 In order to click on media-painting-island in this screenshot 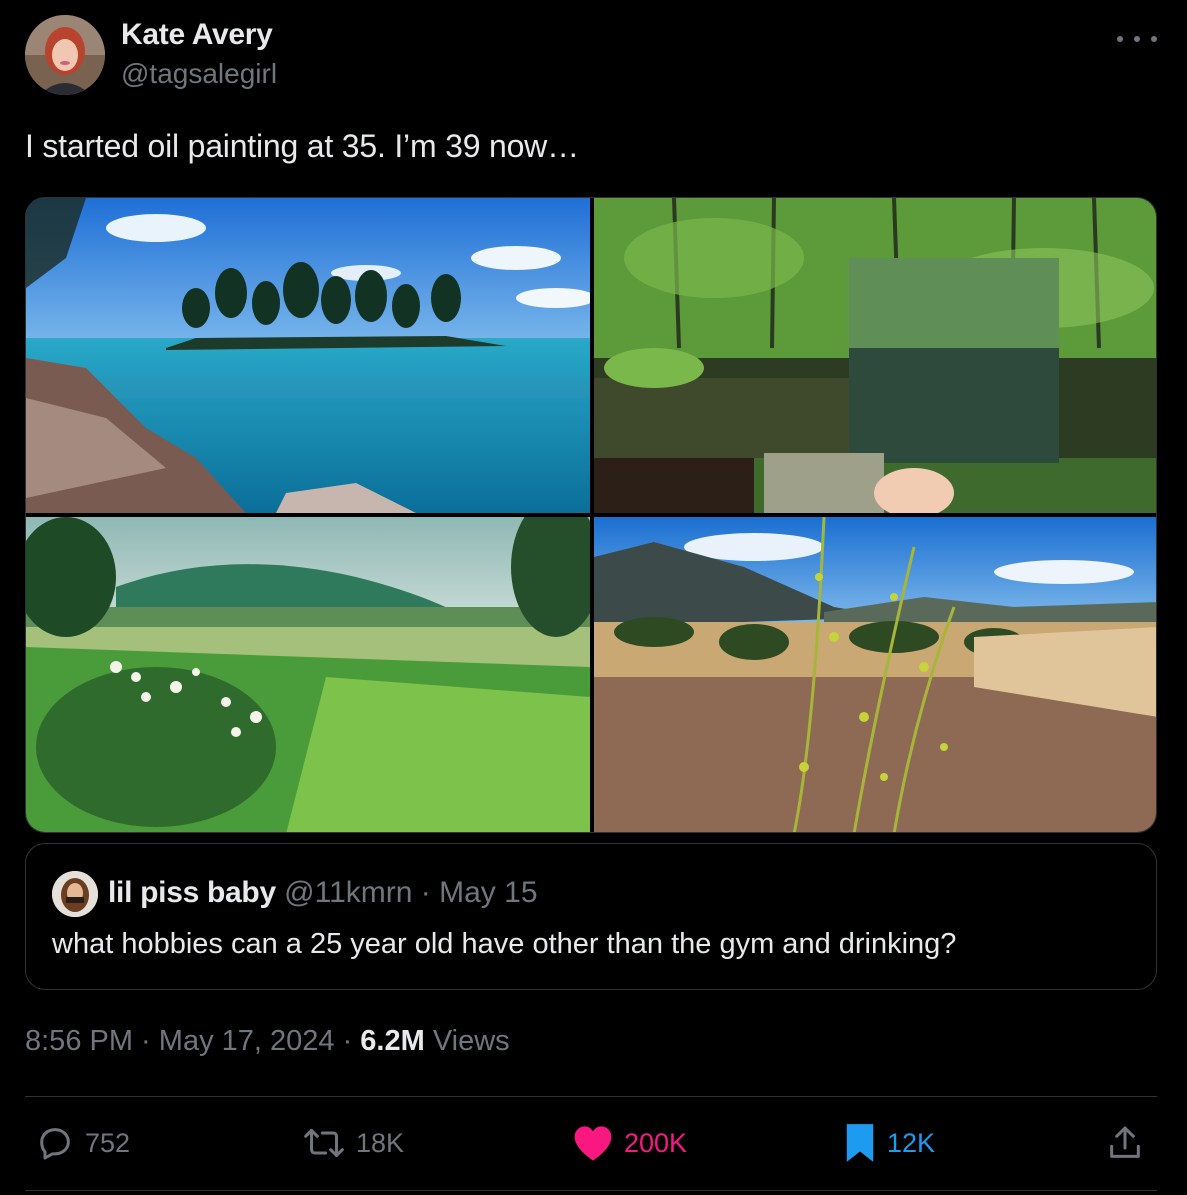, I will do `click(308, 355)`.